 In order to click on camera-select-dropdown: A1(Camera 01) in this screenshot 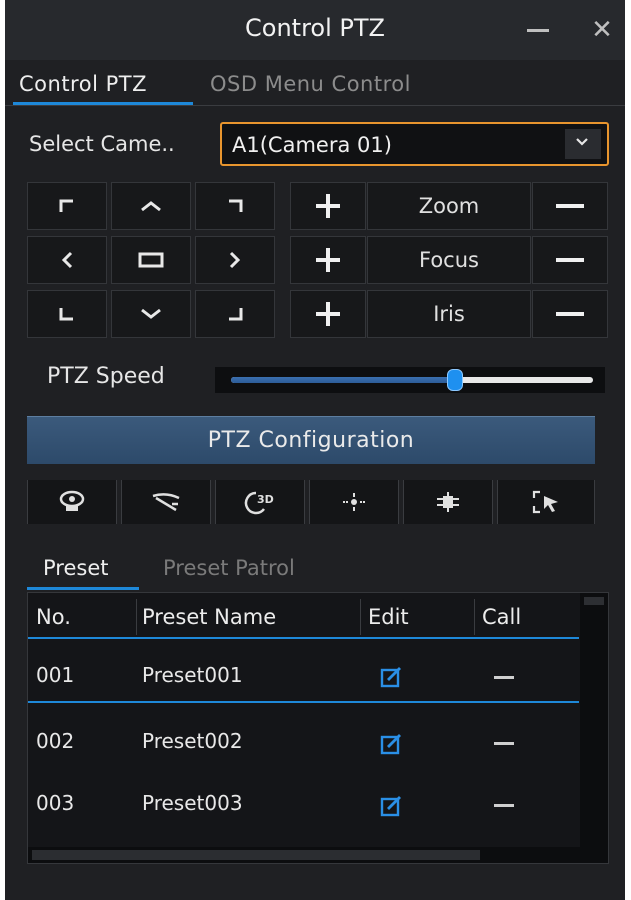, I will do `click(414, 144)`.